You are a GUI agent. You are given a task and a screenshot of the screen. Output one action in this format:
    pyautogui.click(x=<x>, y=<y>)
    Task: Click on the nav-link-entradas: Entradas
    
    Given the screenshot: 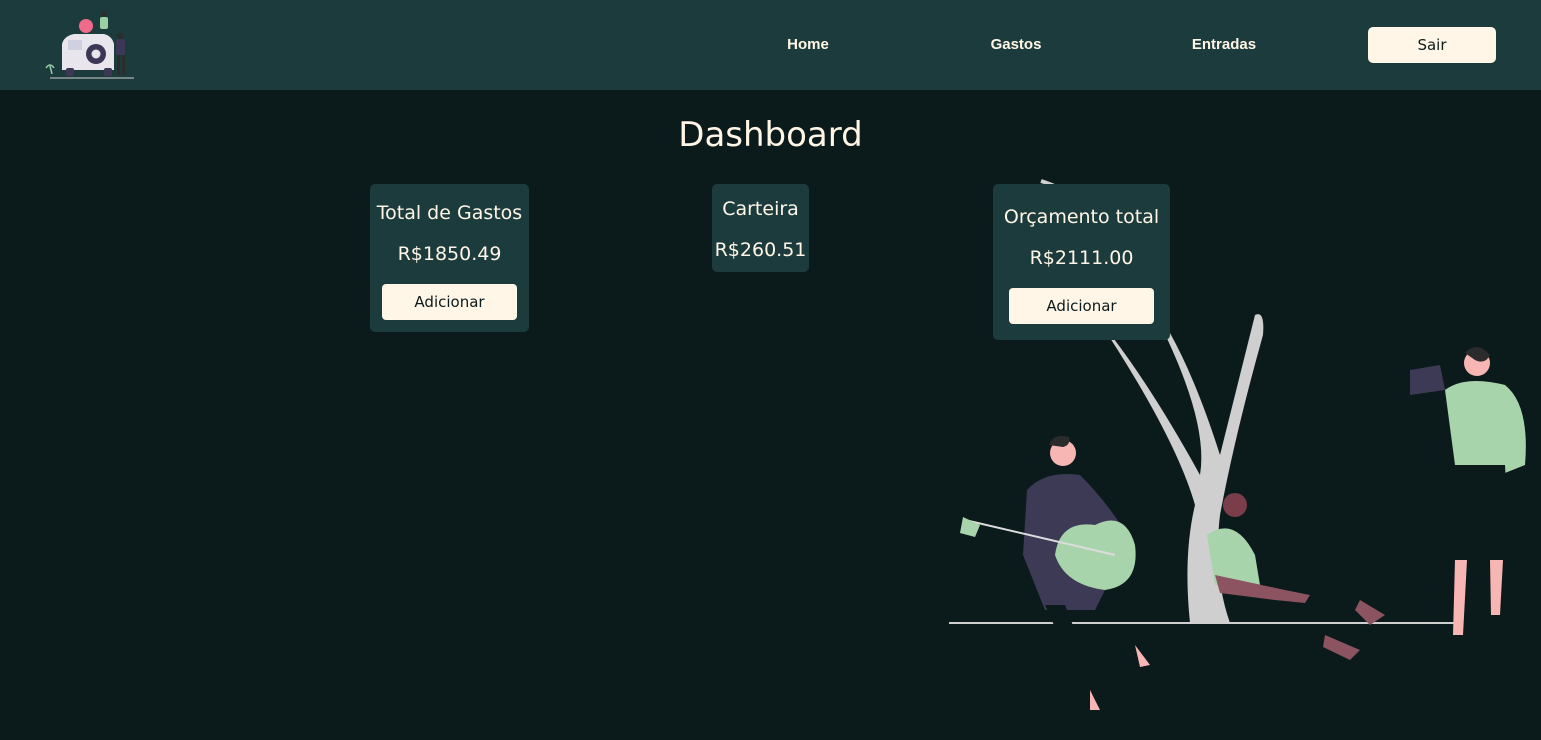 What is the action you would take?
    pyautogui.click(x=1224, y=44)
    